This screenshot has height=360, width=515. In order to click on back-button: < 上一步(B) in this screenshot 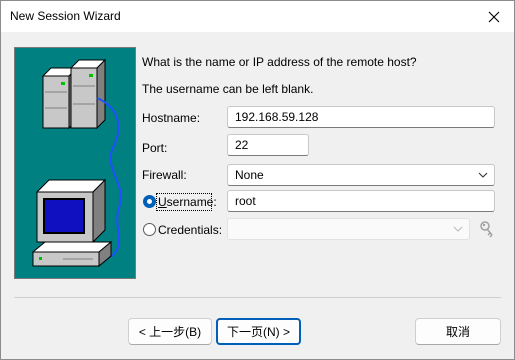, I will do `click(170, 331)`.